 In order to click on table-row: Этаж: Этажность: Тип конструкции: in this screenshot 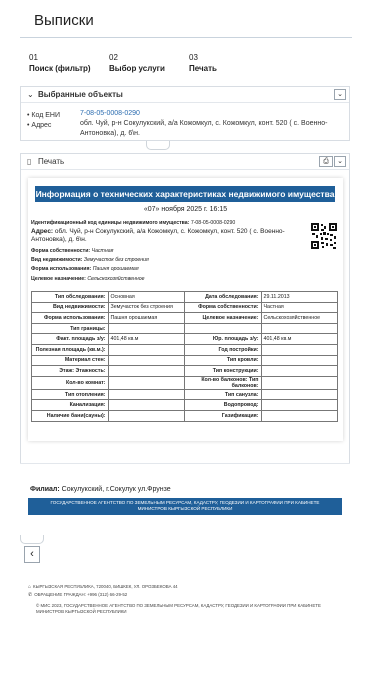, I will do `click(184, 371)`.